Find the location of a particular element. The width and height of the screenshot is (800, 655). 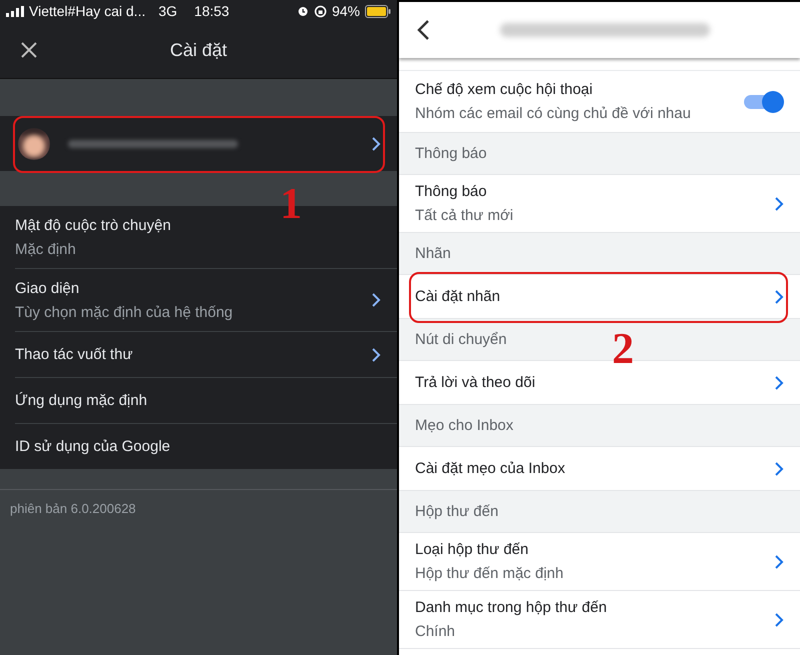

close-icon is located at coordinates (29, 50).